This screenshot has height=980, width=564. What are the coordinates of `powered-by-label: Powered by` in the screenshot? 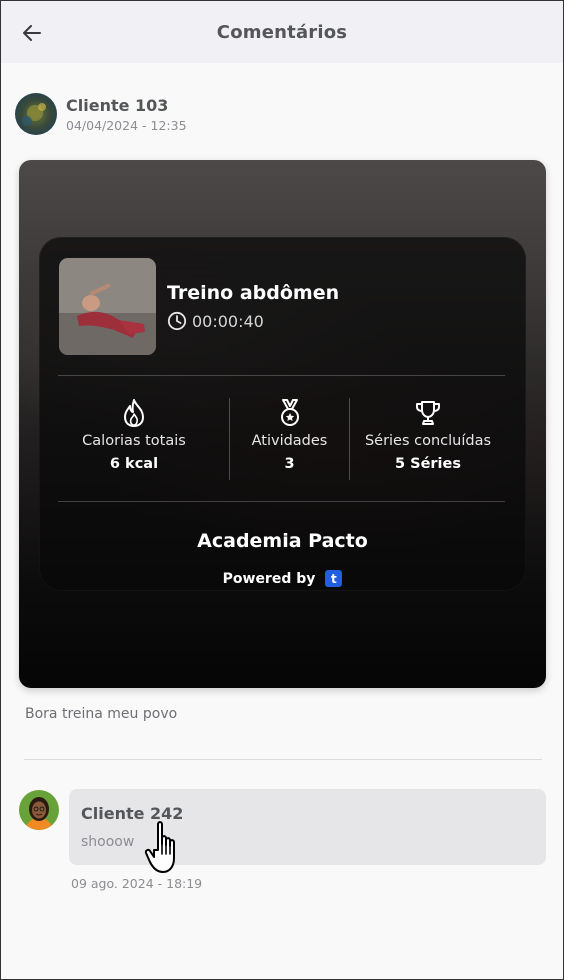 It's located at (269, 578).